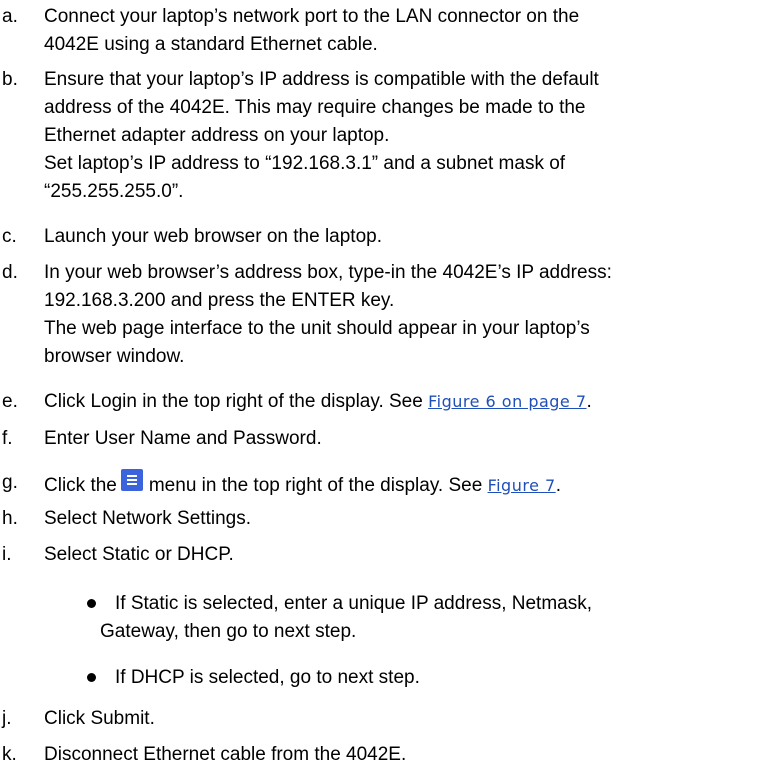 The image size is (767, 773). I want to click on step-marker: h., so click(10, 518).